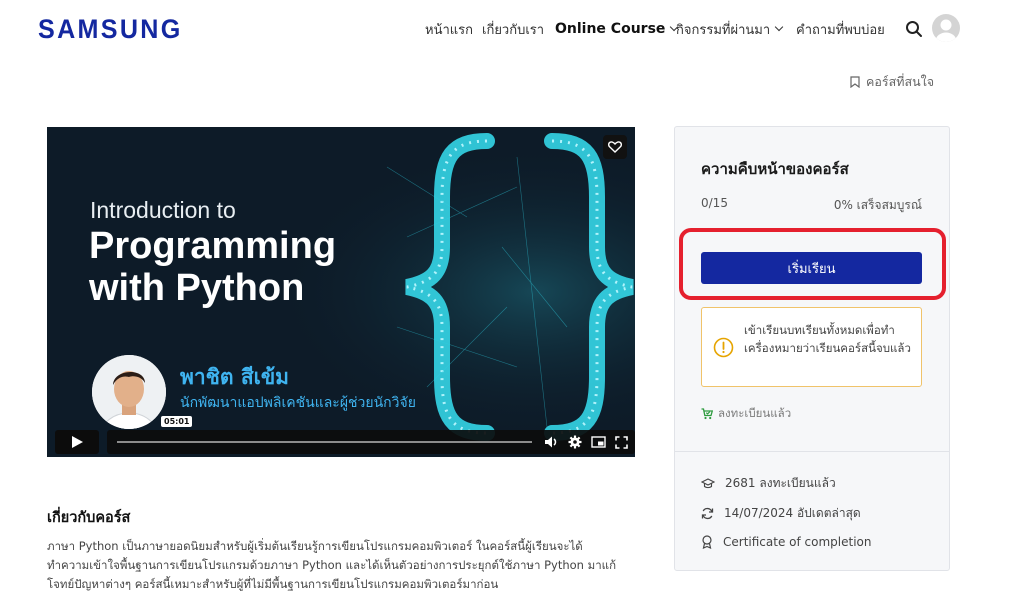  I want to click on video-progress-bar: 05:01, so click(371, 435).